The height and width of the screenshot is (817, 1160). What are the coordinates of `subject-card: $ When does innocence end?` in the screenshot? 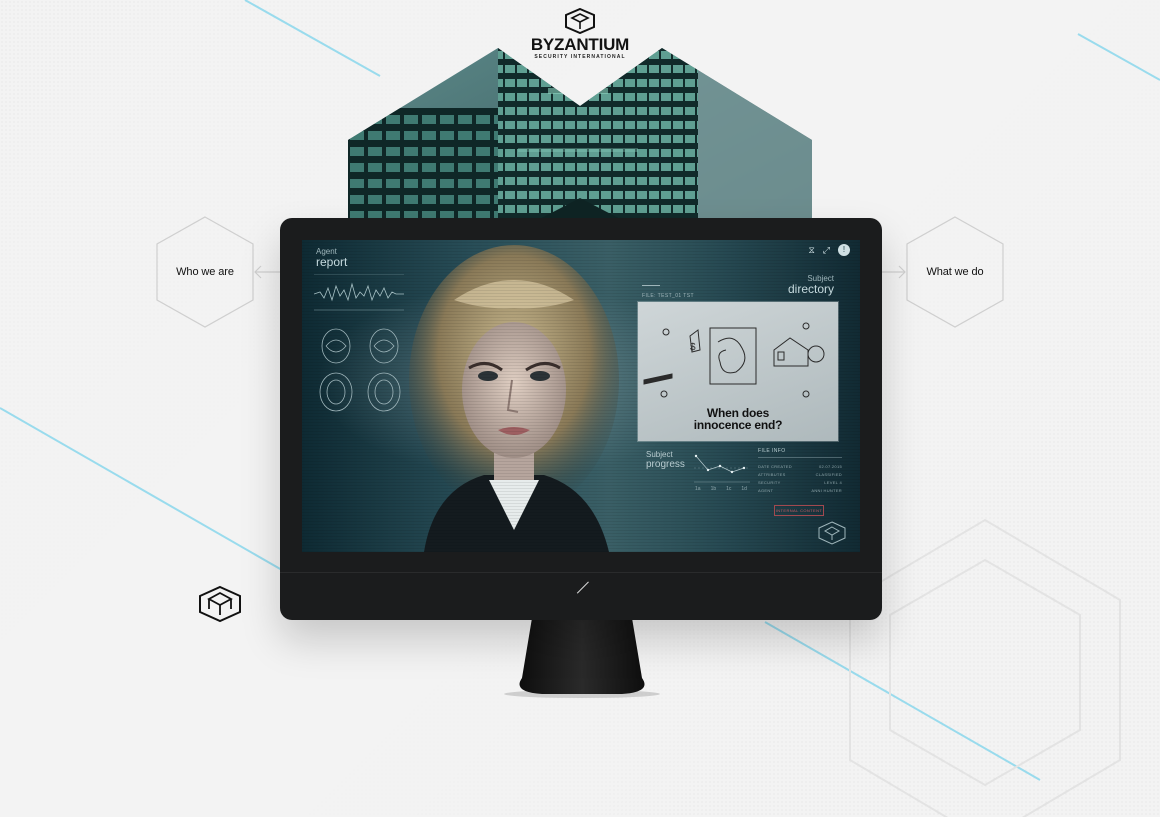 It's located at (738, 371).